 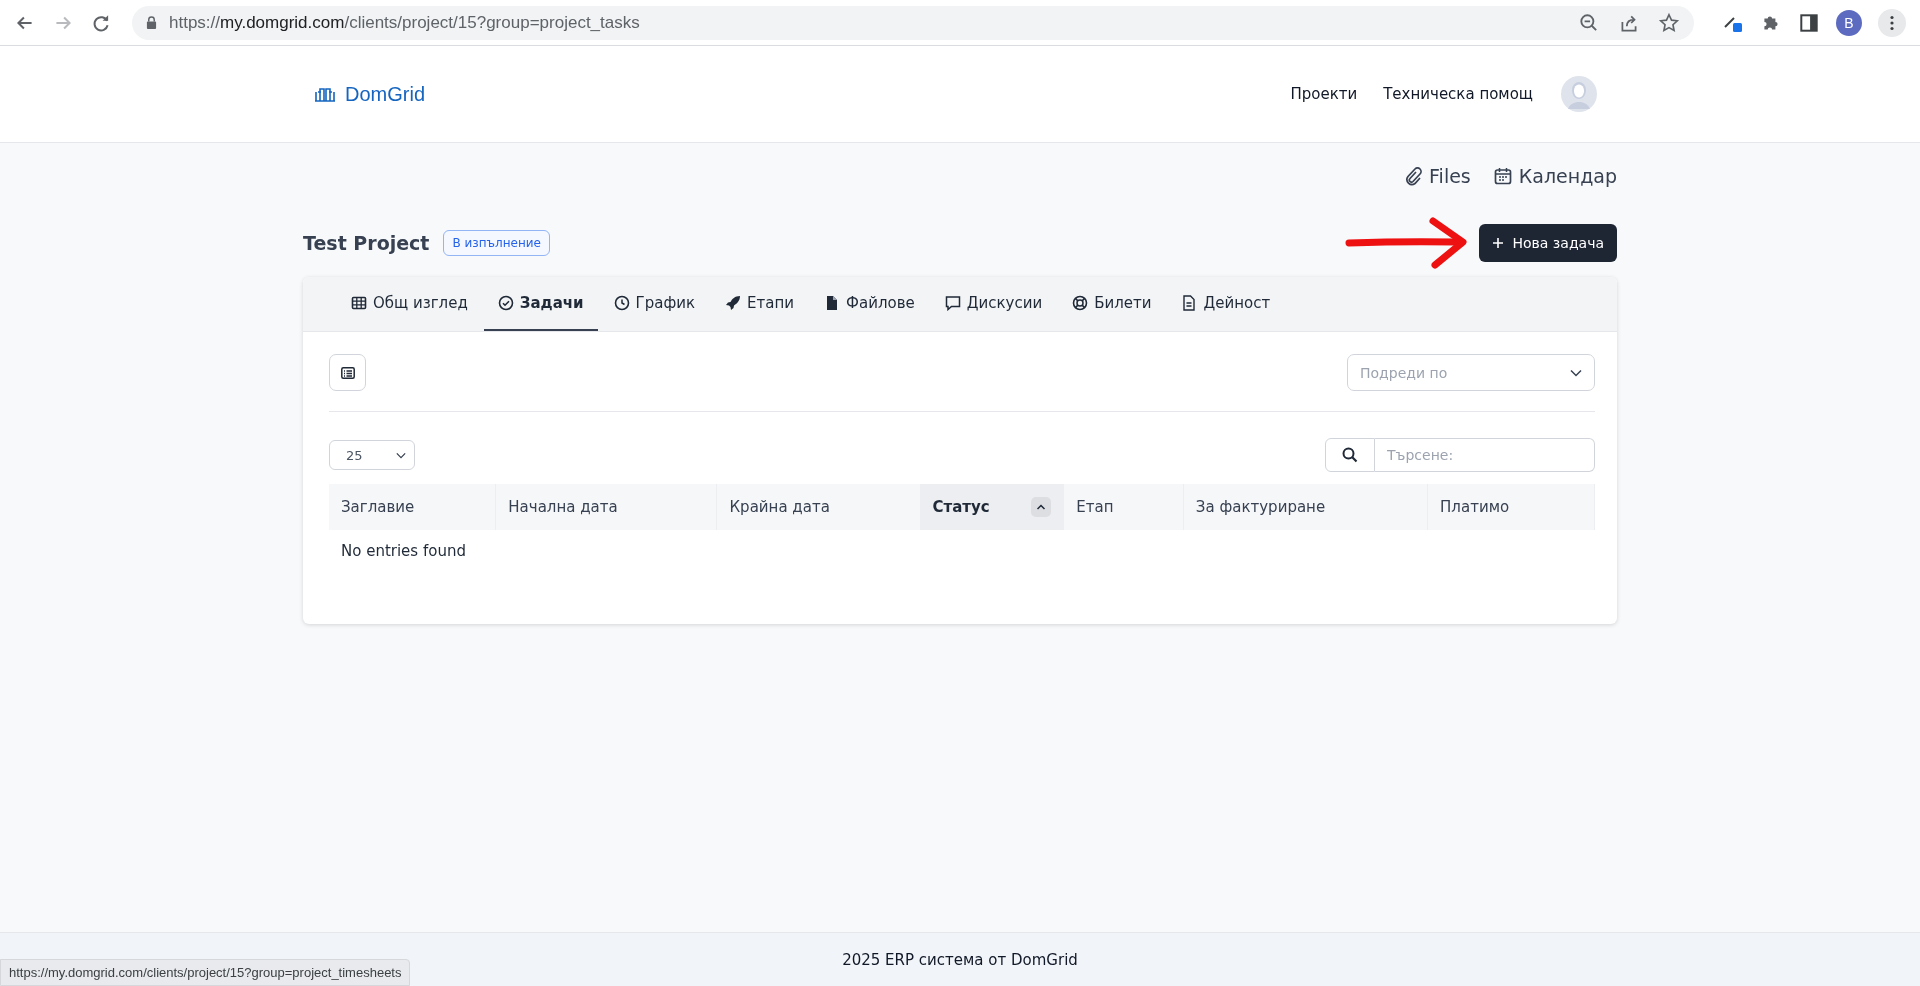 What do you see at coordinates (205, 972) in the screenshot?
I see `status-url: https://my.domgrid.com/clients/project/15?group=project_timesheets` at bounding box center [205, 972].